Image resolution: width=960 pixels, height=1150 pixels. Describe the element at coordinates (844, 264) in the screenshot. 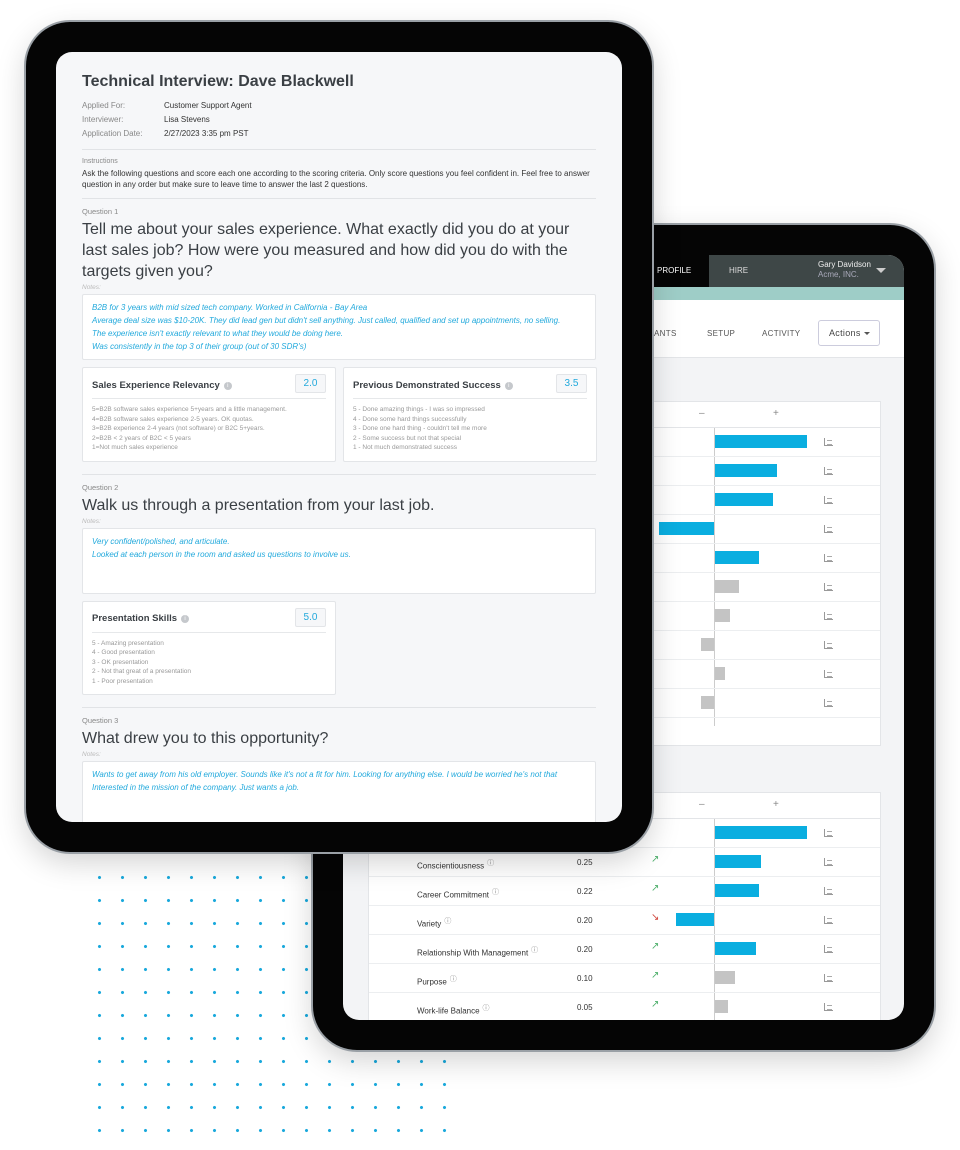

I see `user-name: Gary Davidson` at that location.